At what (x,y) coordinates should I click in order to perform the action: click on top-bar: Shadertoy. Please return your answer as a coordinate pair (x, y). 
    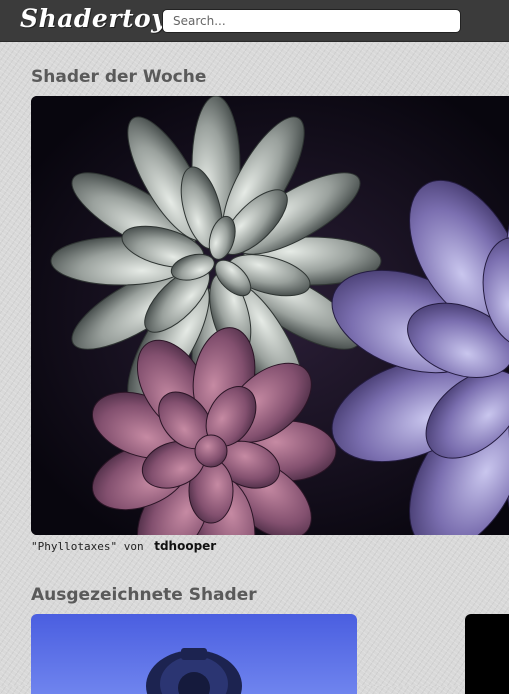
    Looking at the image, I should click on (254, 21).